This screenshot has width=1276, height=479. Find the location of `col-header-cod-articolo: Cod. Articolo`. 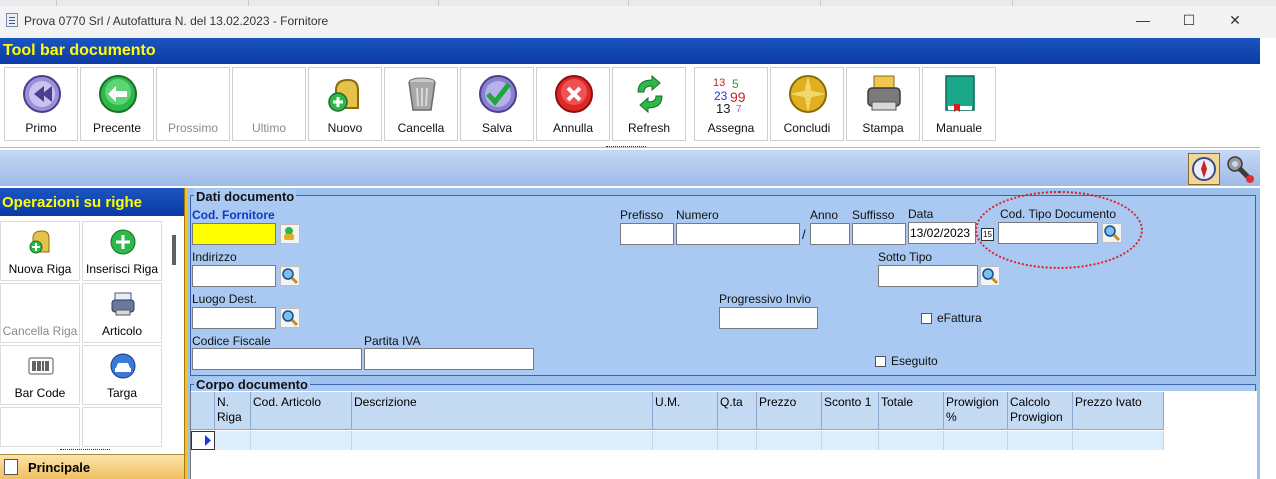

col-header-cod-articolo: Cod. Articolo is located at coordinates (301, 411).